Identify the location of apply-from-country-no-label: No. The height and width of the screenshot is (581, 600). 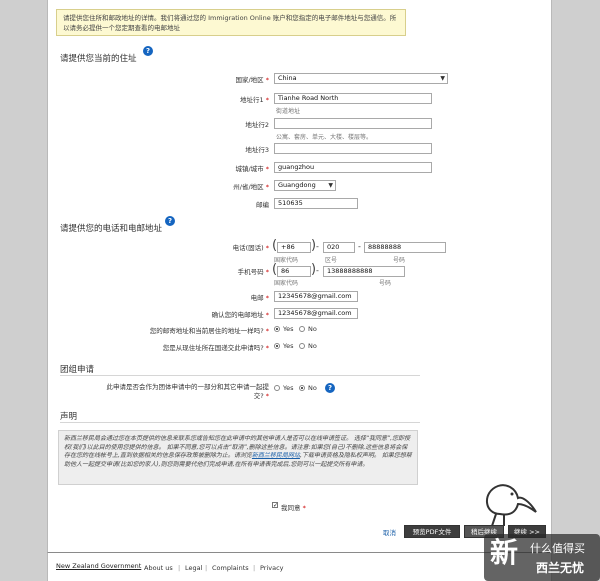
(312, 346).